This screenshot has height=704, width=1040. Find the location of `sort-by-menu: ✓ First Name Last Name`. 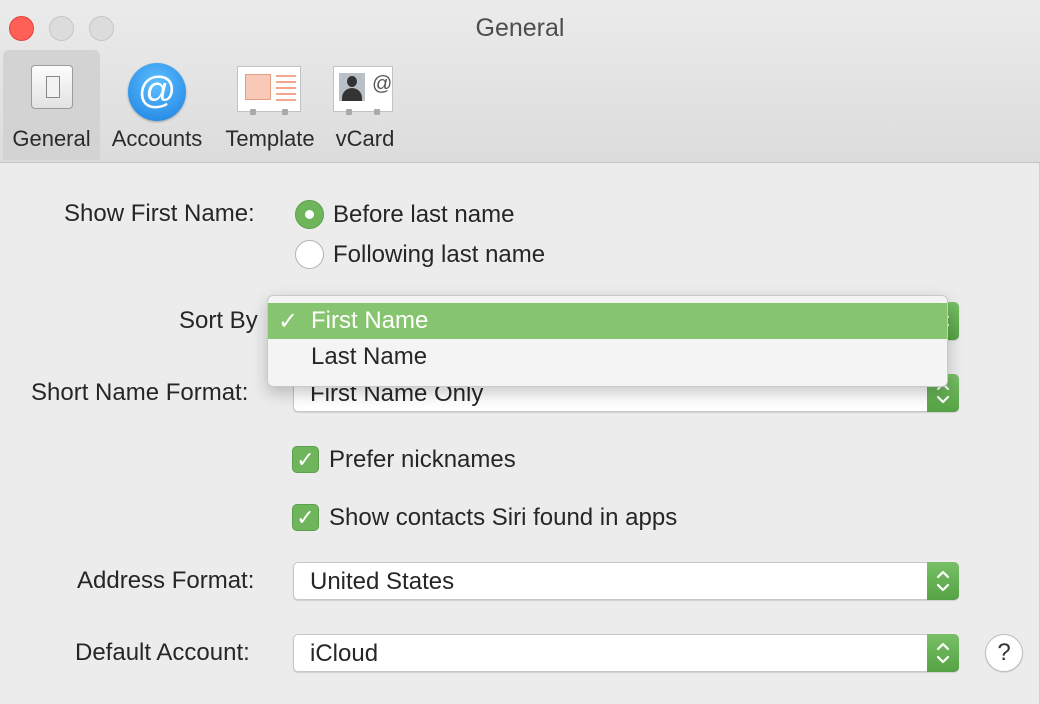

sort-by-menu: ✓ First Name Last Name is located at coordinates (607, 341).